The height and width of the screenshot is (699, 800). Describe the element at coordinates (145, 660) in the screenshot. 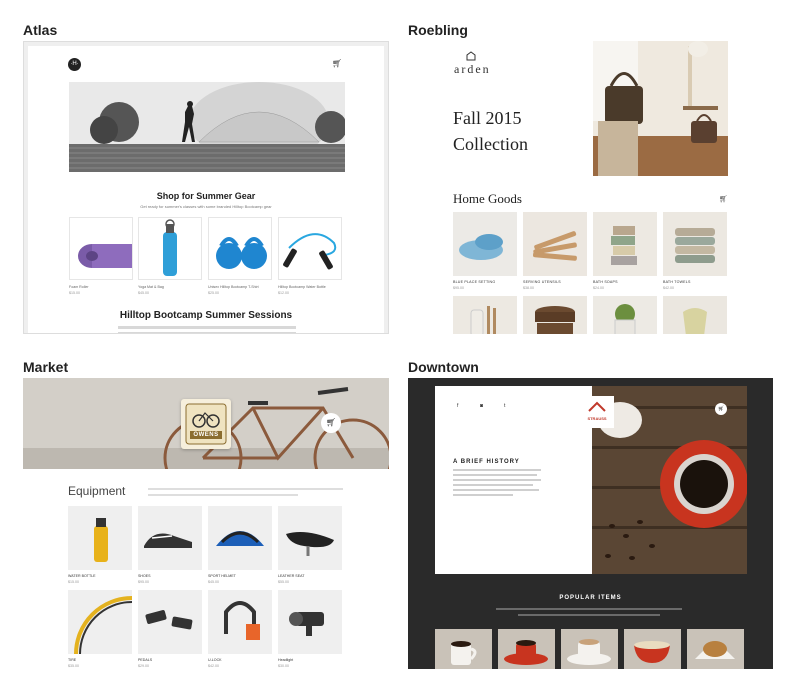

I see `product-label: PEDALS` at that location.